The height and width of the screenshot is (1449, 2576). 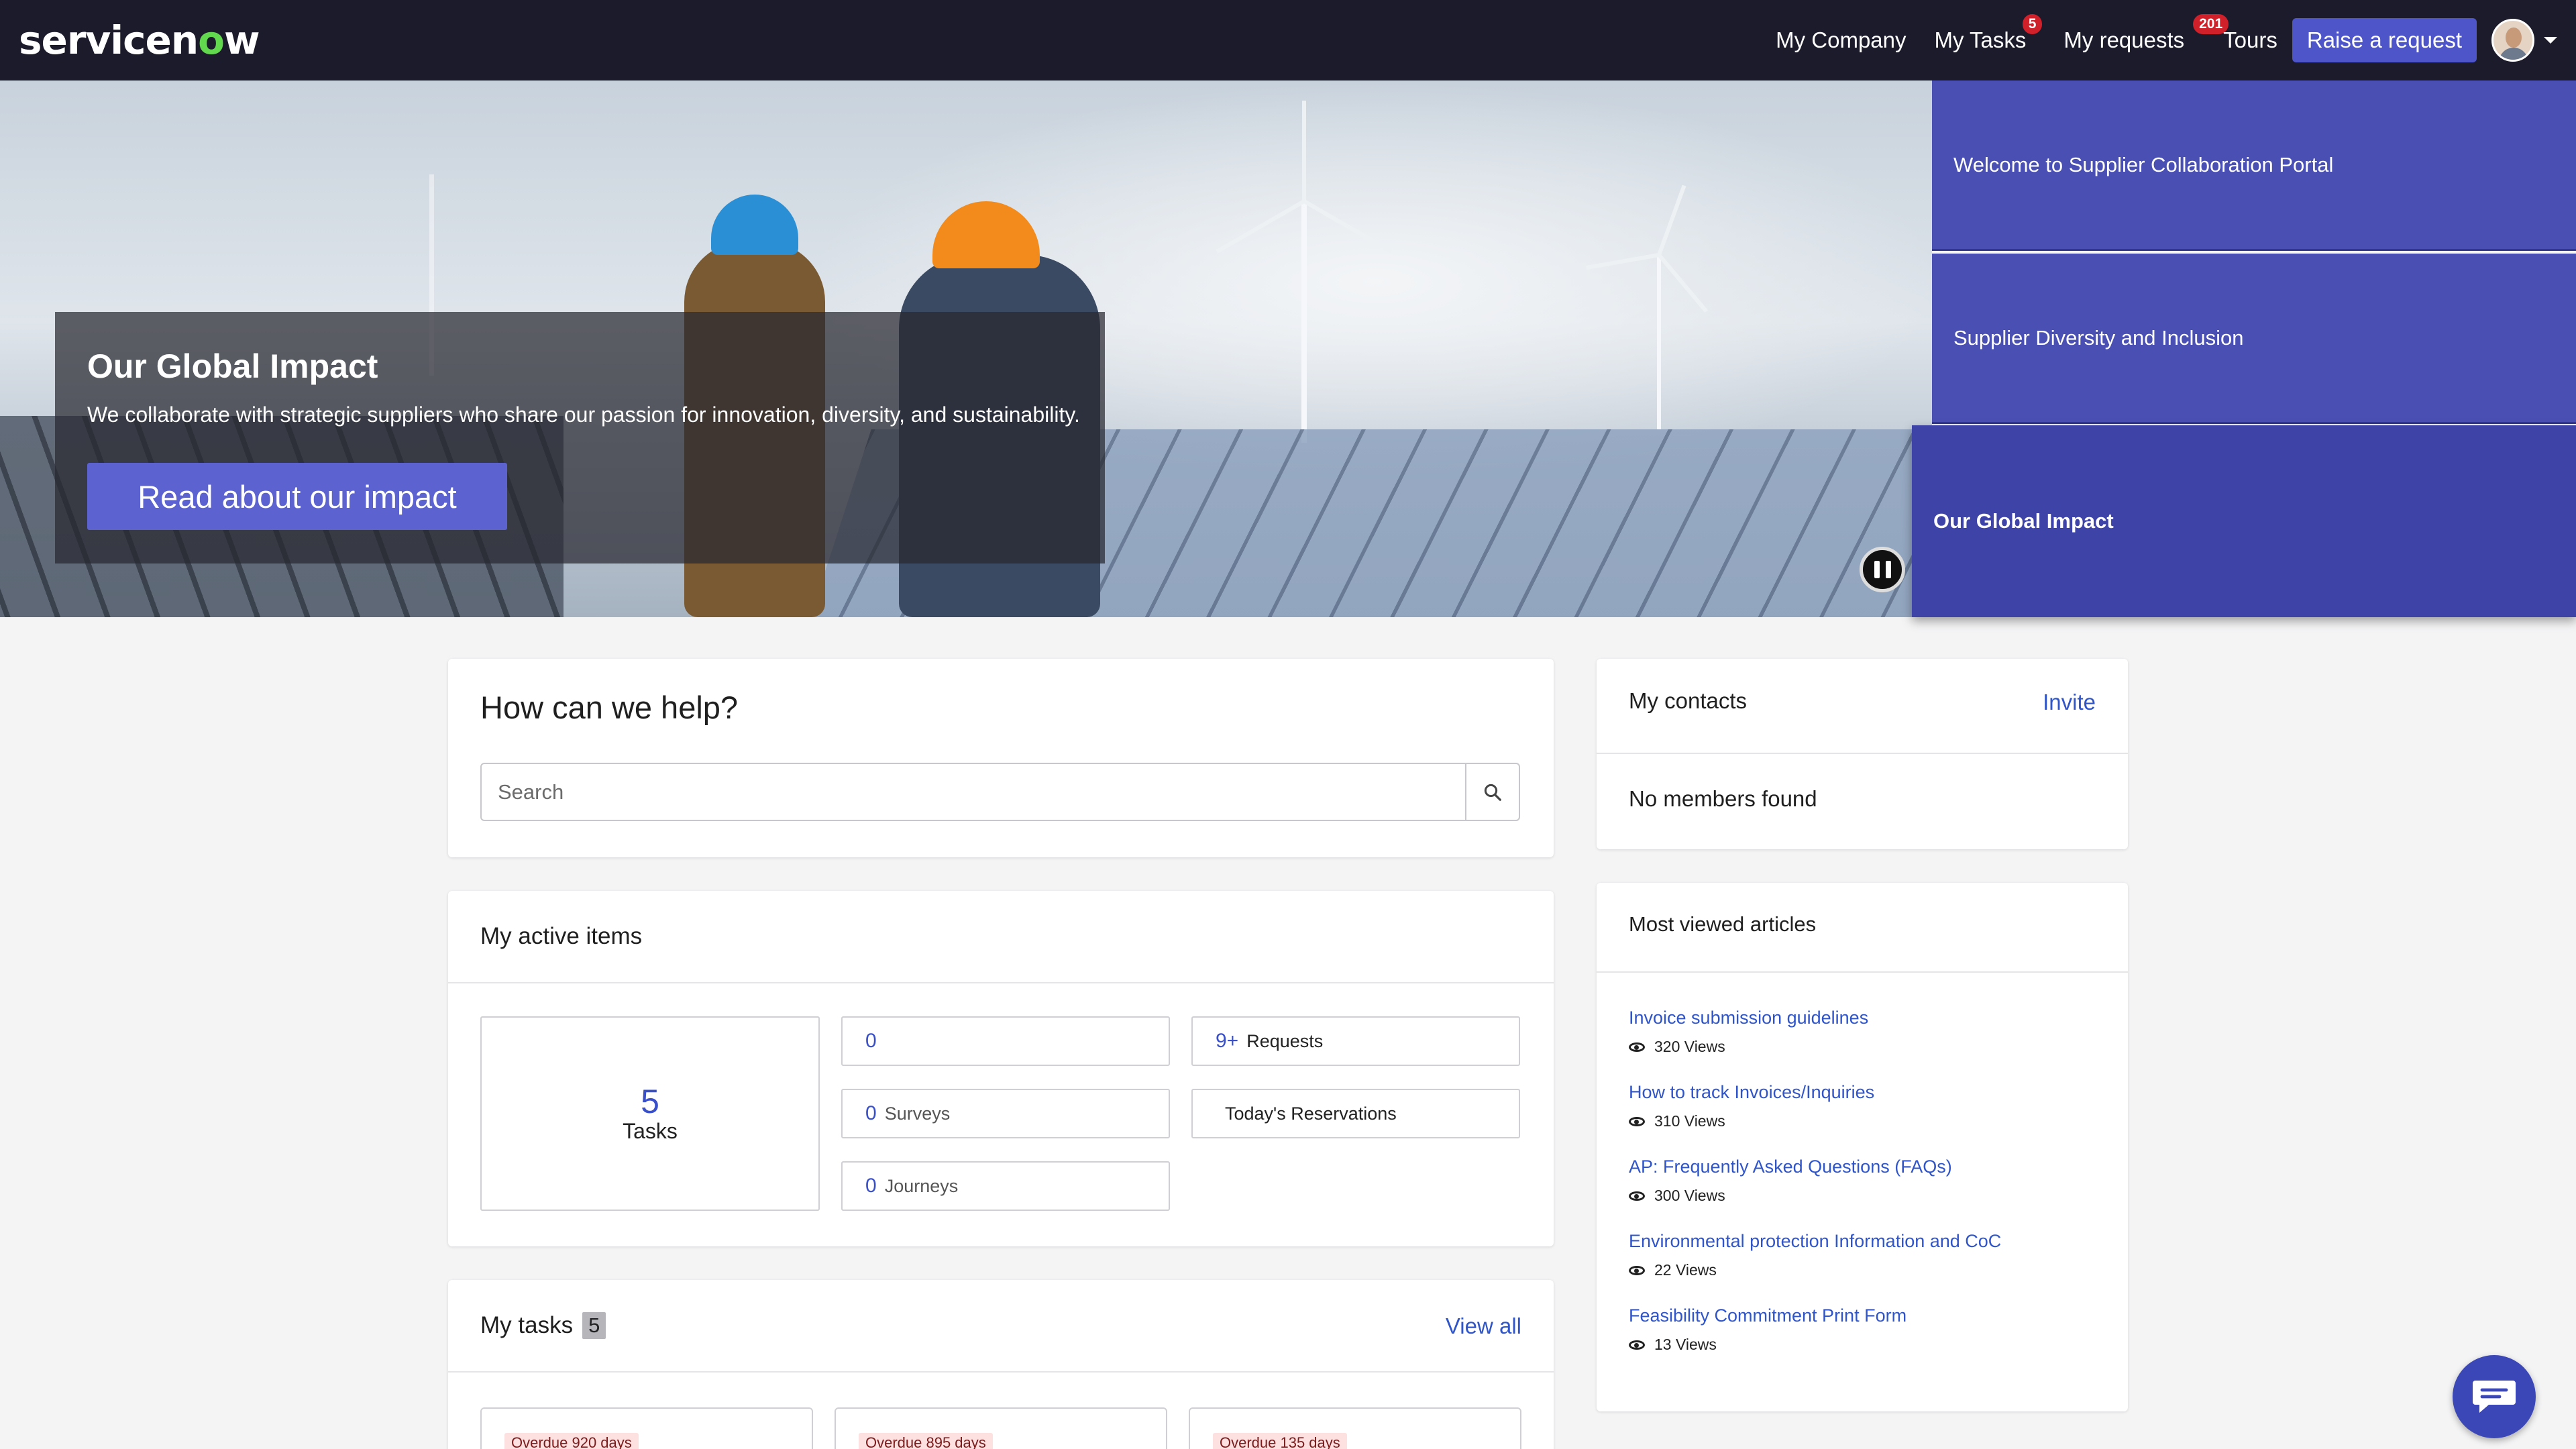 What do you see at coordinates (2244, 521) in the screenshot?
I see `carousel-slide-global-impact: Our Global Impact` at bounding box center [2244, 521].